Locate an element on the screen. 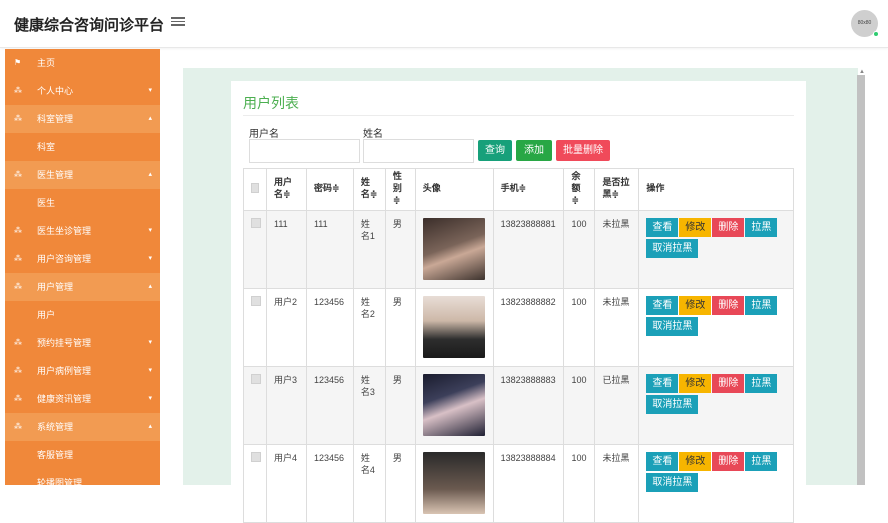 The image size is (888, 523). header-username: 用户名≑ is located at coordinates (287, 190).